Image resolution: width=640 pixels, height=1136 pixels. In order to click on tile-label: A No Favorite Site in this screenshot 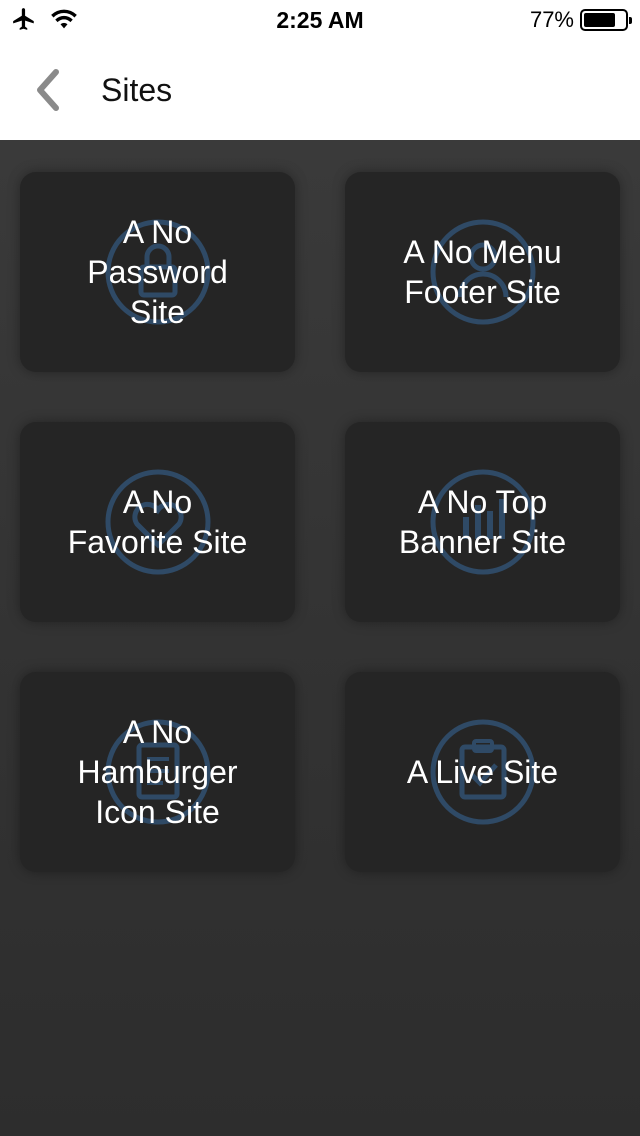, I will do `click(157, 522)`.